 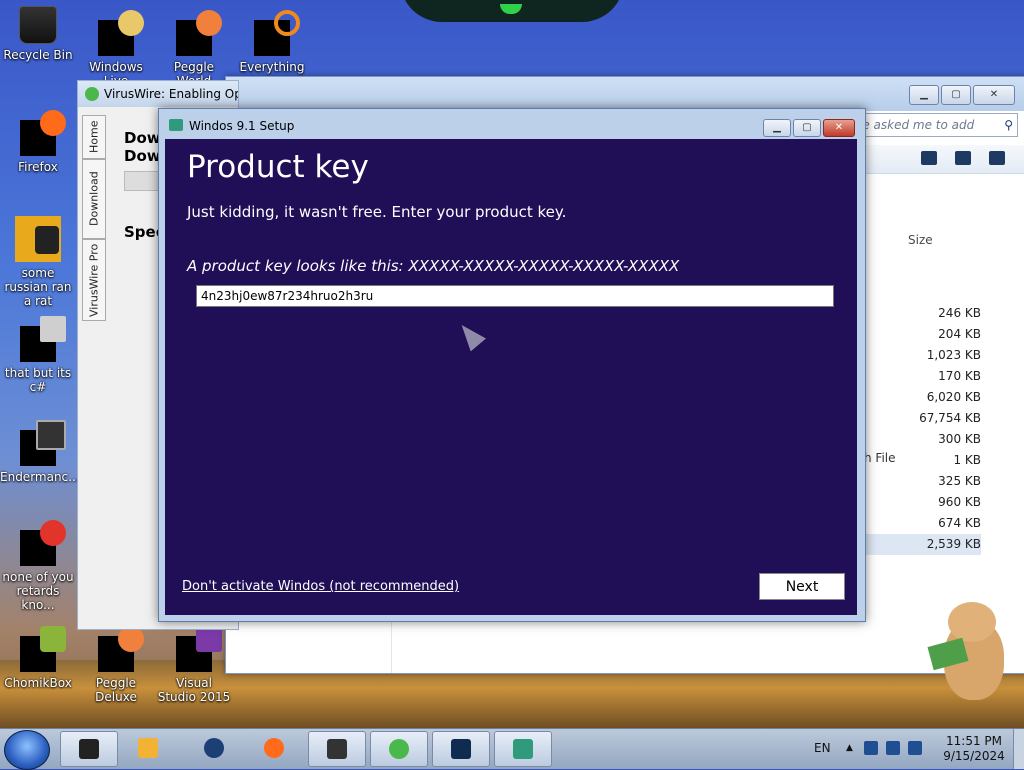 I want to click on desktop-icon-windows-live: Windows Live, so click(x=116, y=49).